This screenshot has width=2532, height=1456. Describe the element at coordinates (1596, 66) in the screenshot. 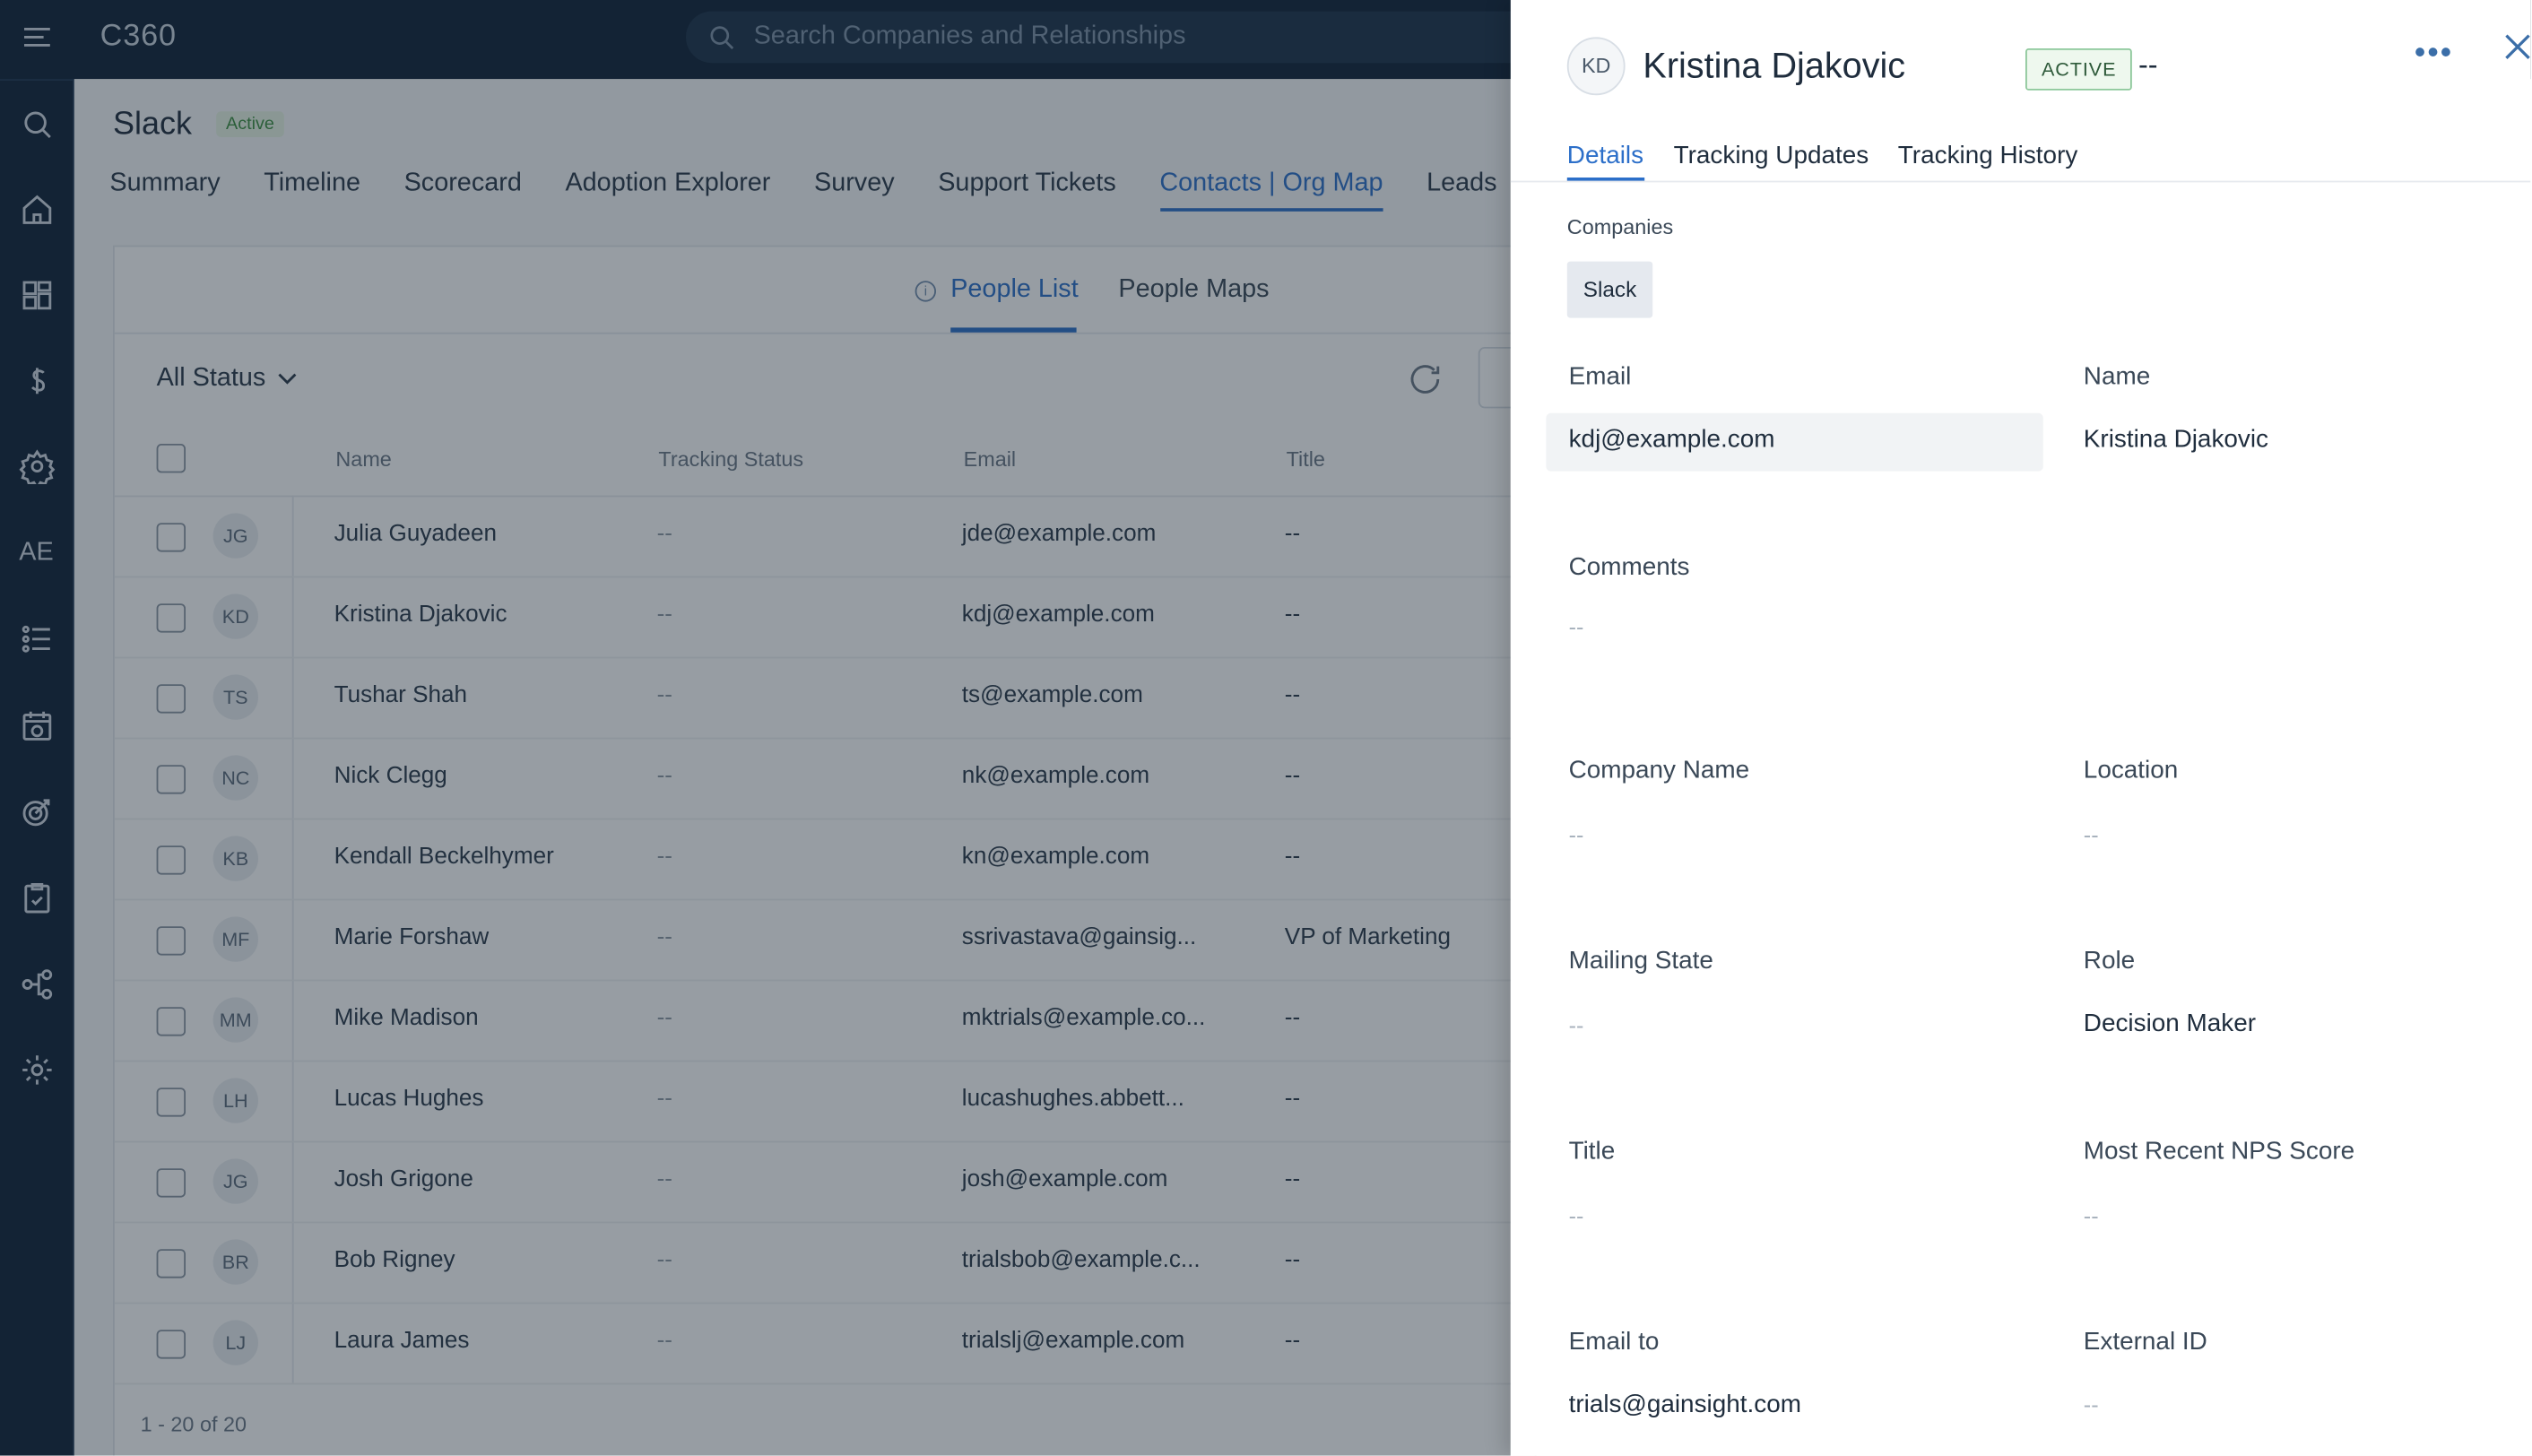

I see `avatar: KD` at that location.